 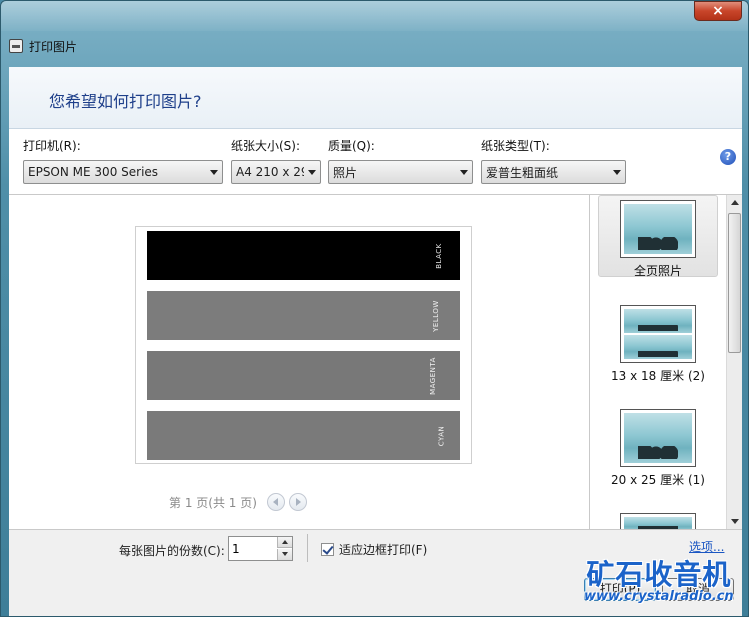 What do you see at coordinates (515, 146) in the screenshot?
I see `paper-type-label: 纸张类型(T):` at bounding box center [515, 146].